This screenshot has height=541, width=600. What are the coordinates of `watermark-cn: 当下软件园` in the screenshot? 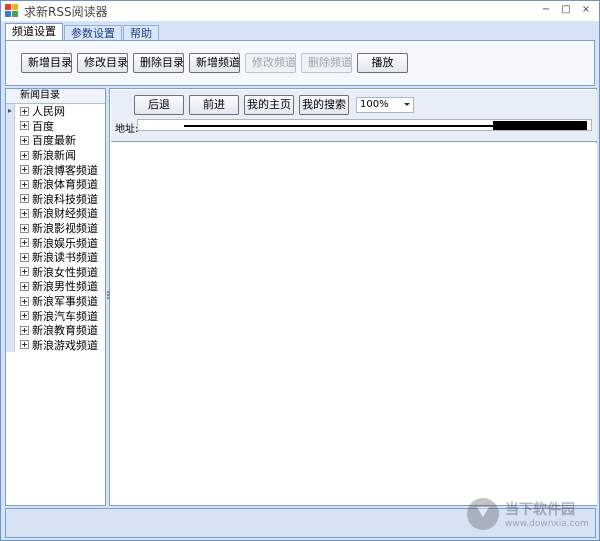 It's located at (540, 510).